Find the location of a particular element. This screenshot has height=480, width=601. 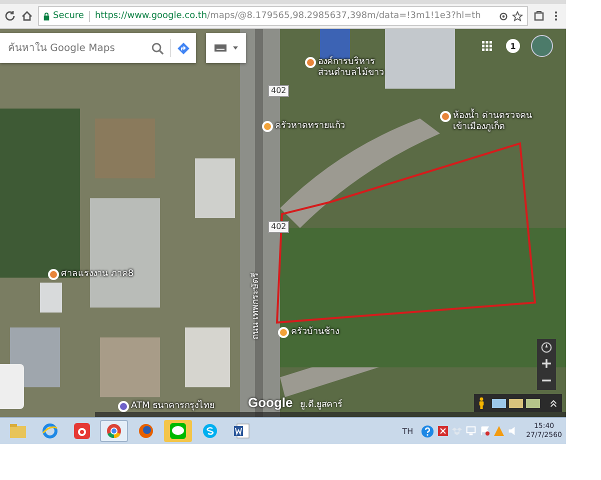

place-label: ครัวหาดทรายแก้ว is located at coordinates (310, 126).